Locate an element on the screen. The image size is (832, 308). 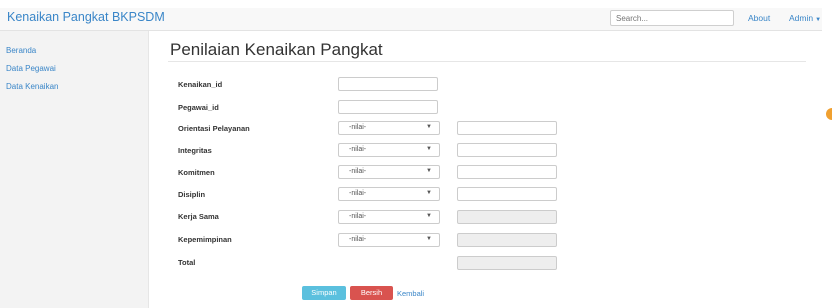
kerja-sama-select: -nilai- ▼ is located at coordinates (389, 217).